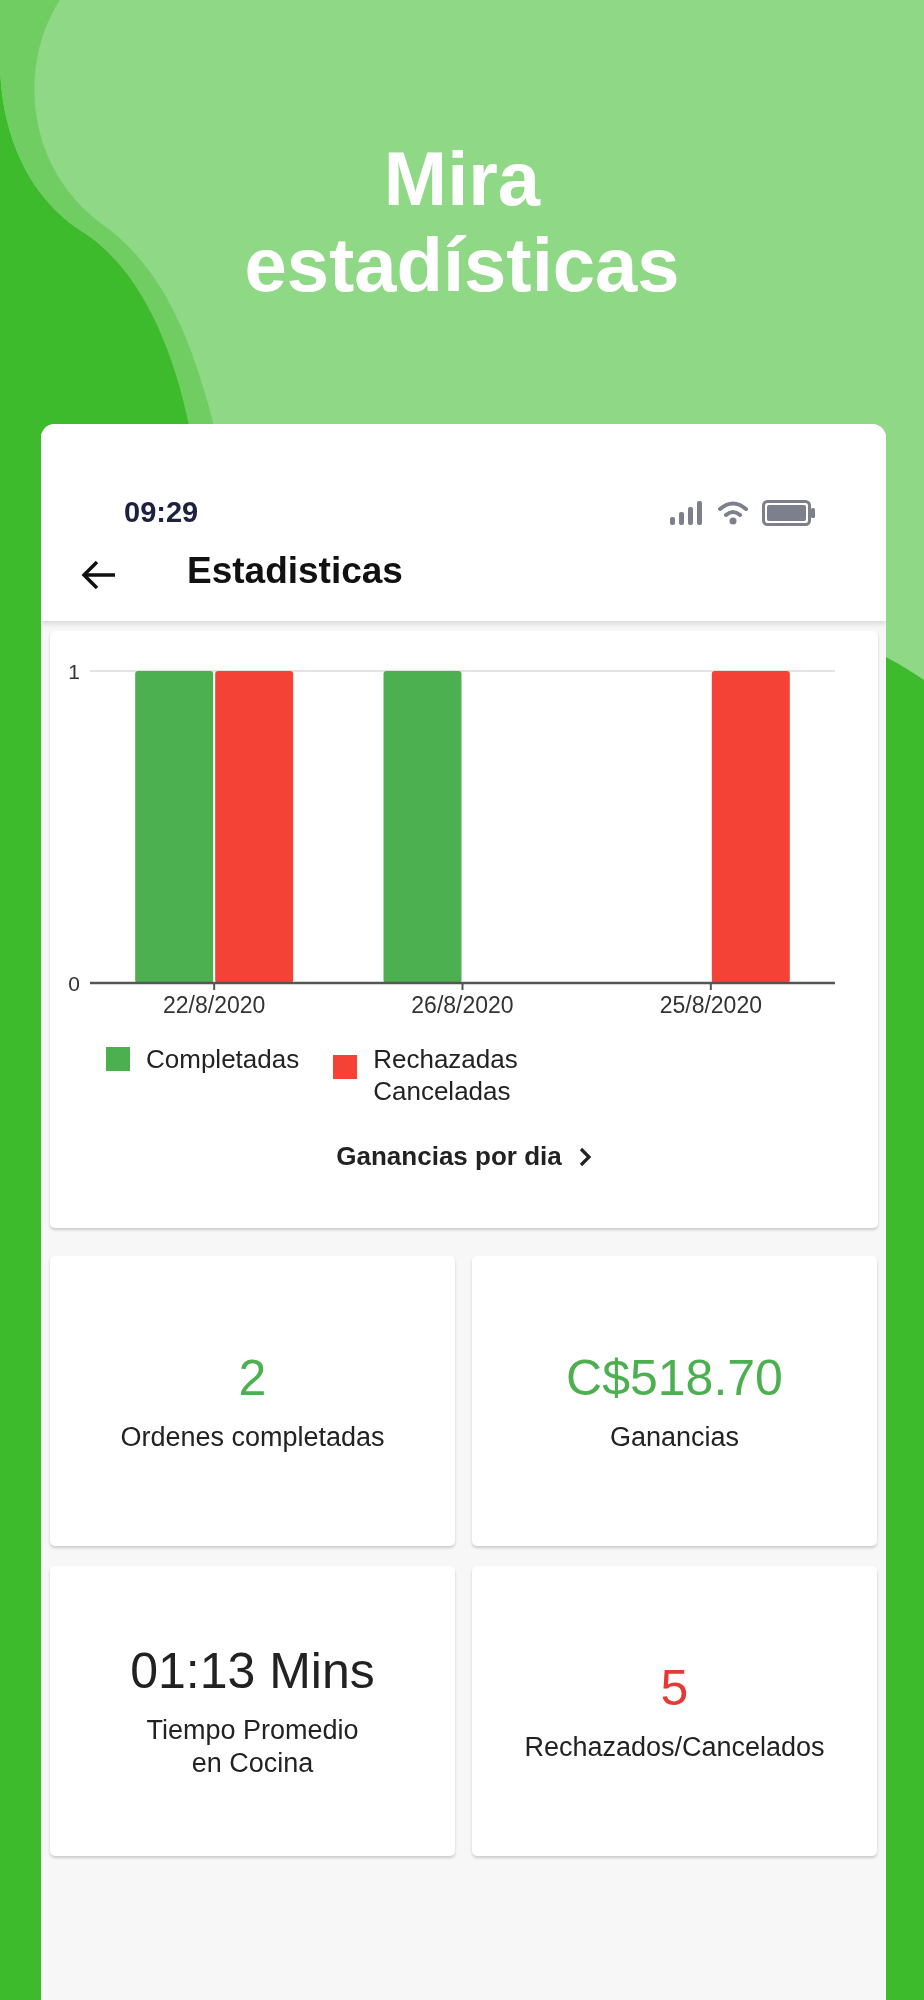 The width and height of the screenshot is (924, 2000). What do you see at coordinates (223, 1059) in the screenshot?
I see `legend-label: Completadas` at bounding box center [223, 1059].